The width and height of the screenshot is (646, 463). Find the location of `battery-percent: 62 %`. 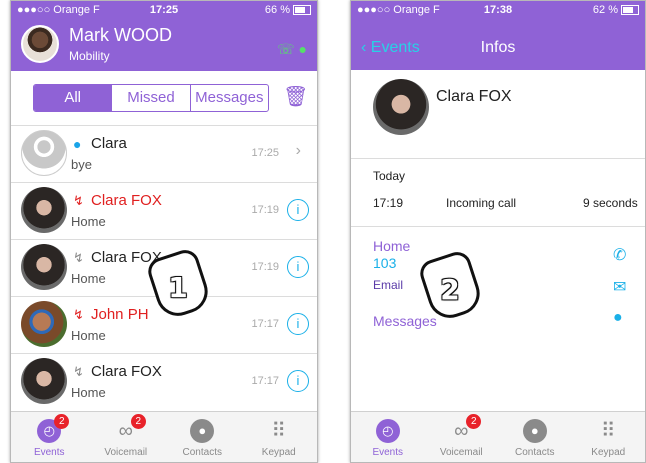

battery-percent: 62 % is located at coordinates (605, 10).